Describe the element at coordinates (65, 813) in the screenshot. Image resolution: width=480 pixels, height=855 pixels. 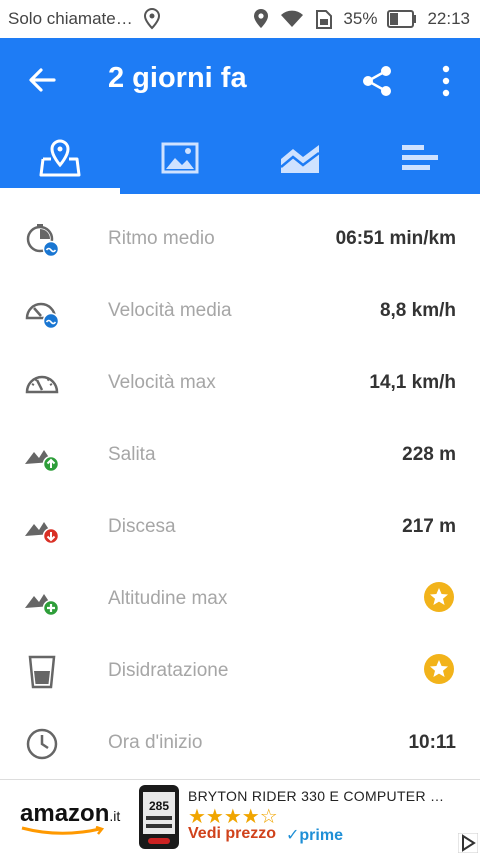
I see `brand-text: amazon` at that location.